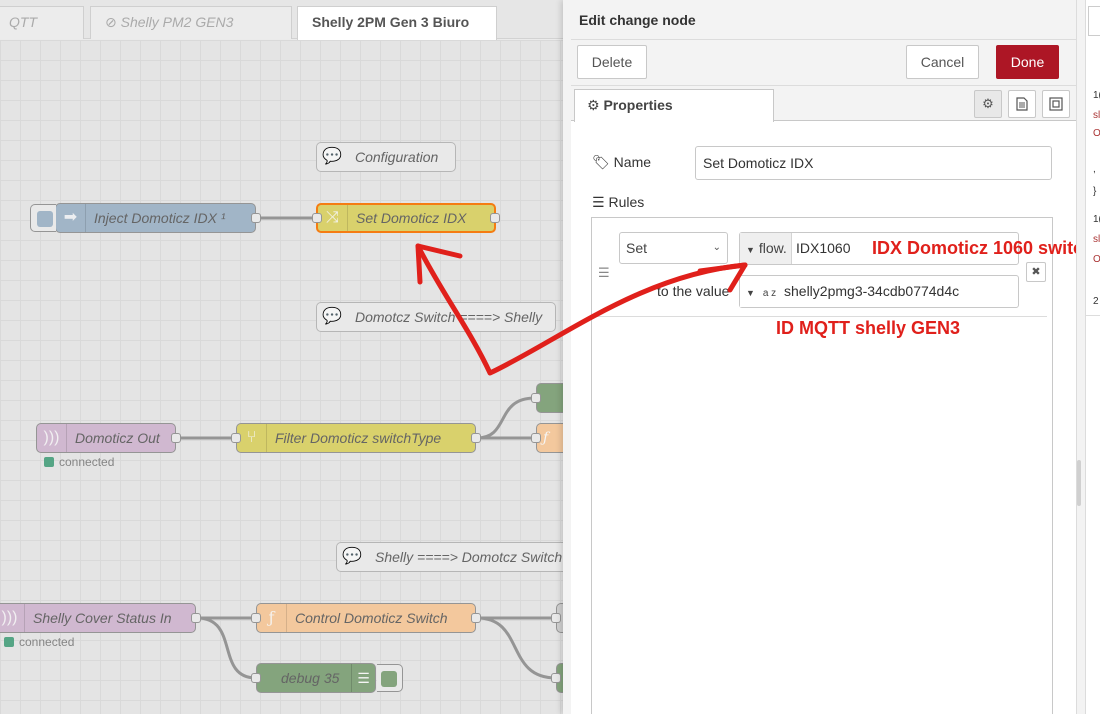 Image resolution: width=1100 pixels, height=714 pixels. I want to click on debug-list-icon: ☰, so click(363, 678).